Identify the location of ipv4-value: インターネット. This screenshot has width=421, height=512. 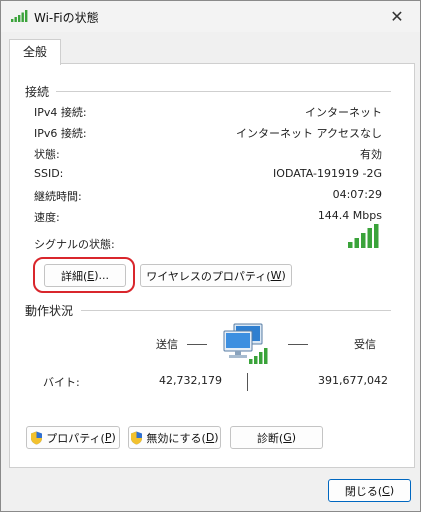
(343, 112).